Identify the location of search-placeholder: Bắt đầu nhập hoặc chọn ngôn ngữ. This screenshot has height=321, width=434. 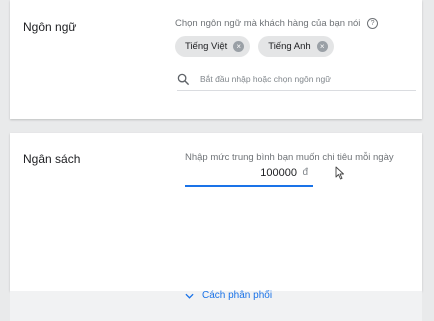
(265, 79).